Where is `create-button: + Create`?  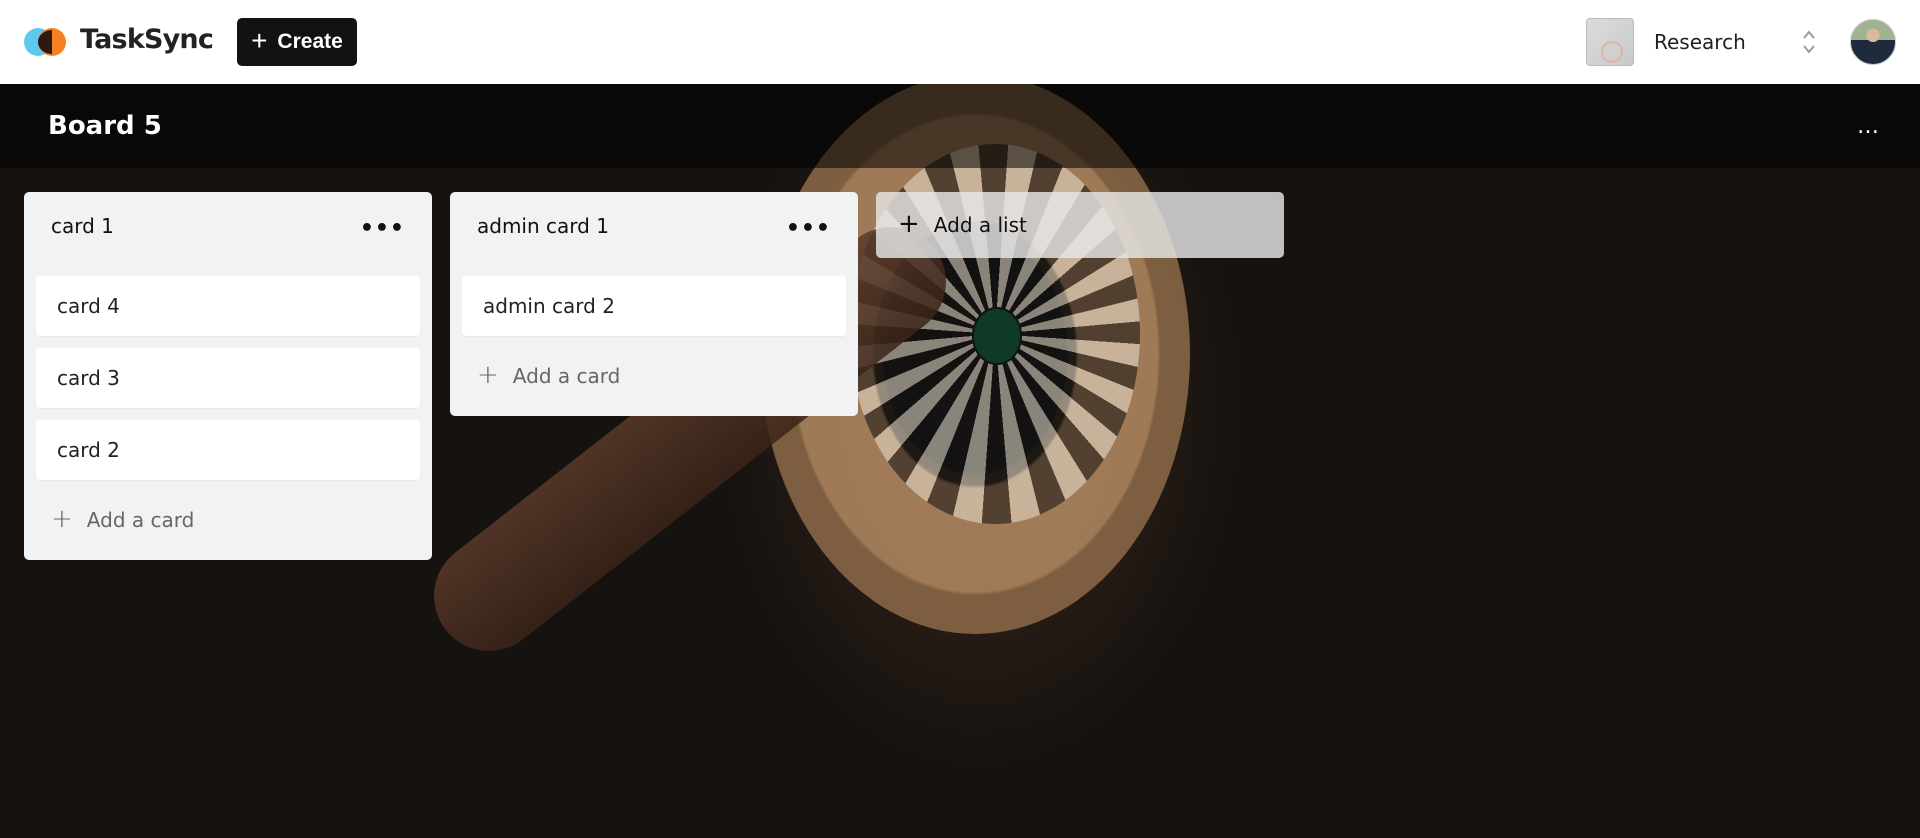
create-button: + Create is located at coordinates (297, 42).